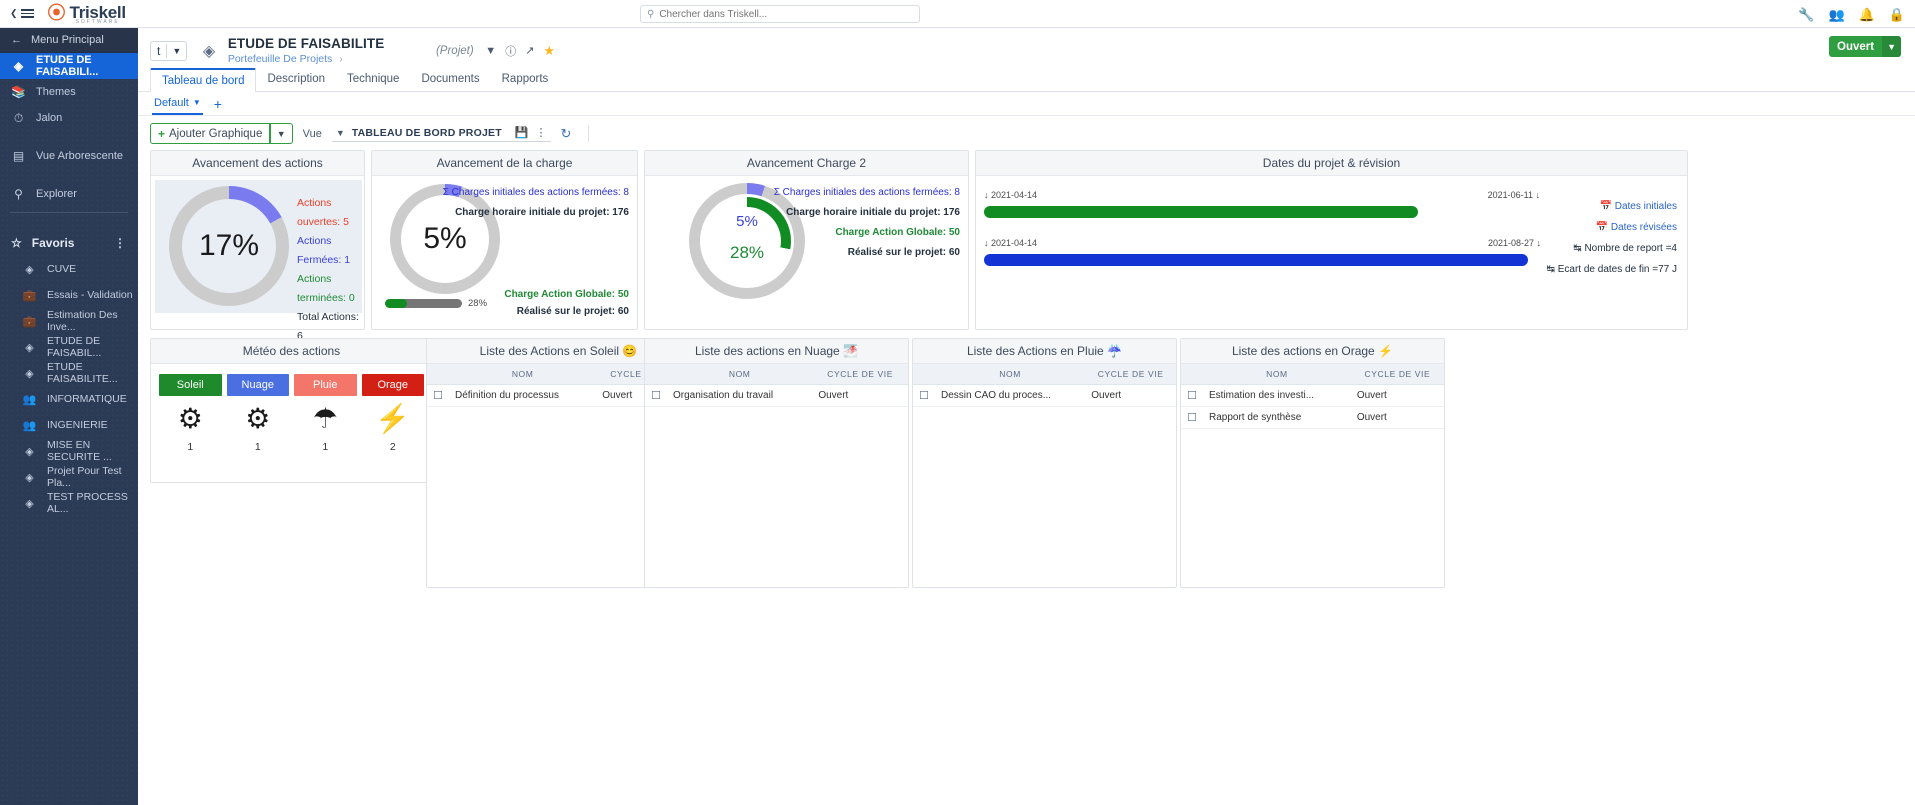 This screenshot has width=1915, height=805. Describe the element at coordinates (325, 385) in the screenshot. I see `weather-label-pluie: Pluie` at that location.